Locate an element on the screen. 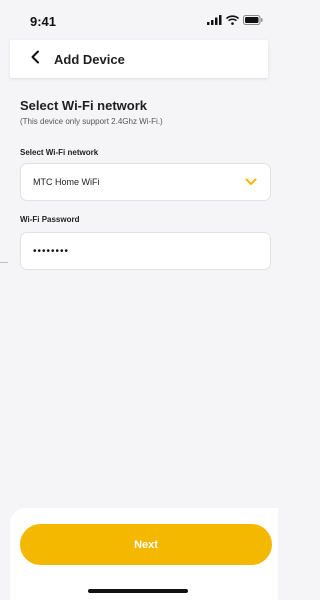 Image resolution: width=320 pixels, height=600 pixels. wifi-password-field: •••••••• is located at coordinates (145, 251).